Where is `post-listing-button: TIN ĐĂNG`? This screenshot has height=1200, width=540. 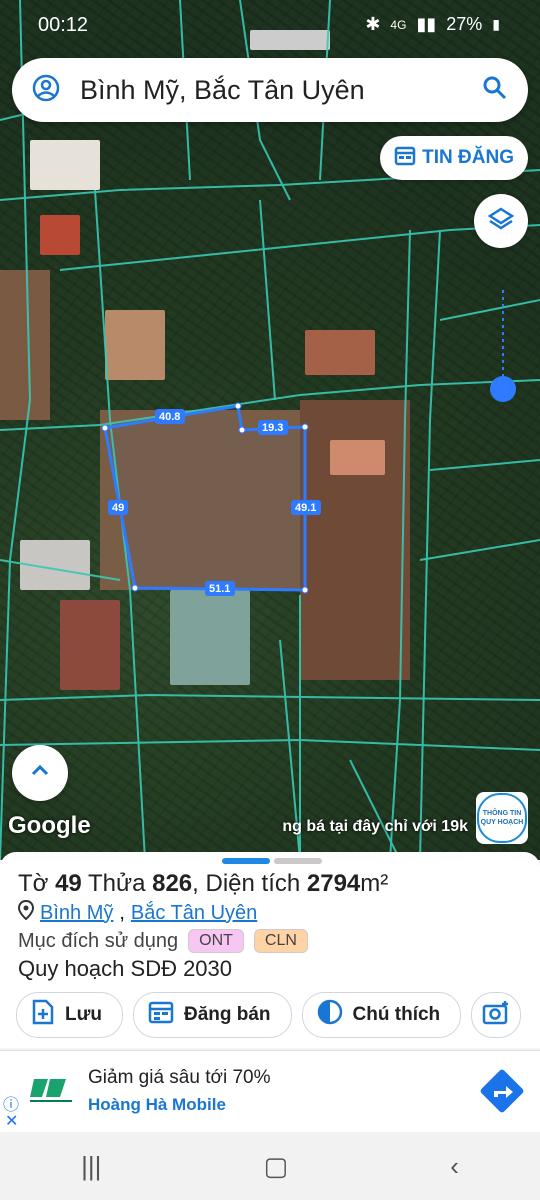
post-listing-button: TIN ĐĂNG is located at coordinates (454, 158).